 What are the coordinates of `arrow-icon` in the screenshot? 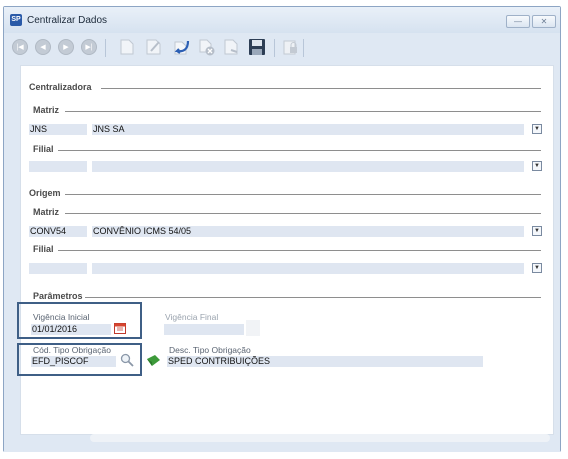 It's located at (153, 360).